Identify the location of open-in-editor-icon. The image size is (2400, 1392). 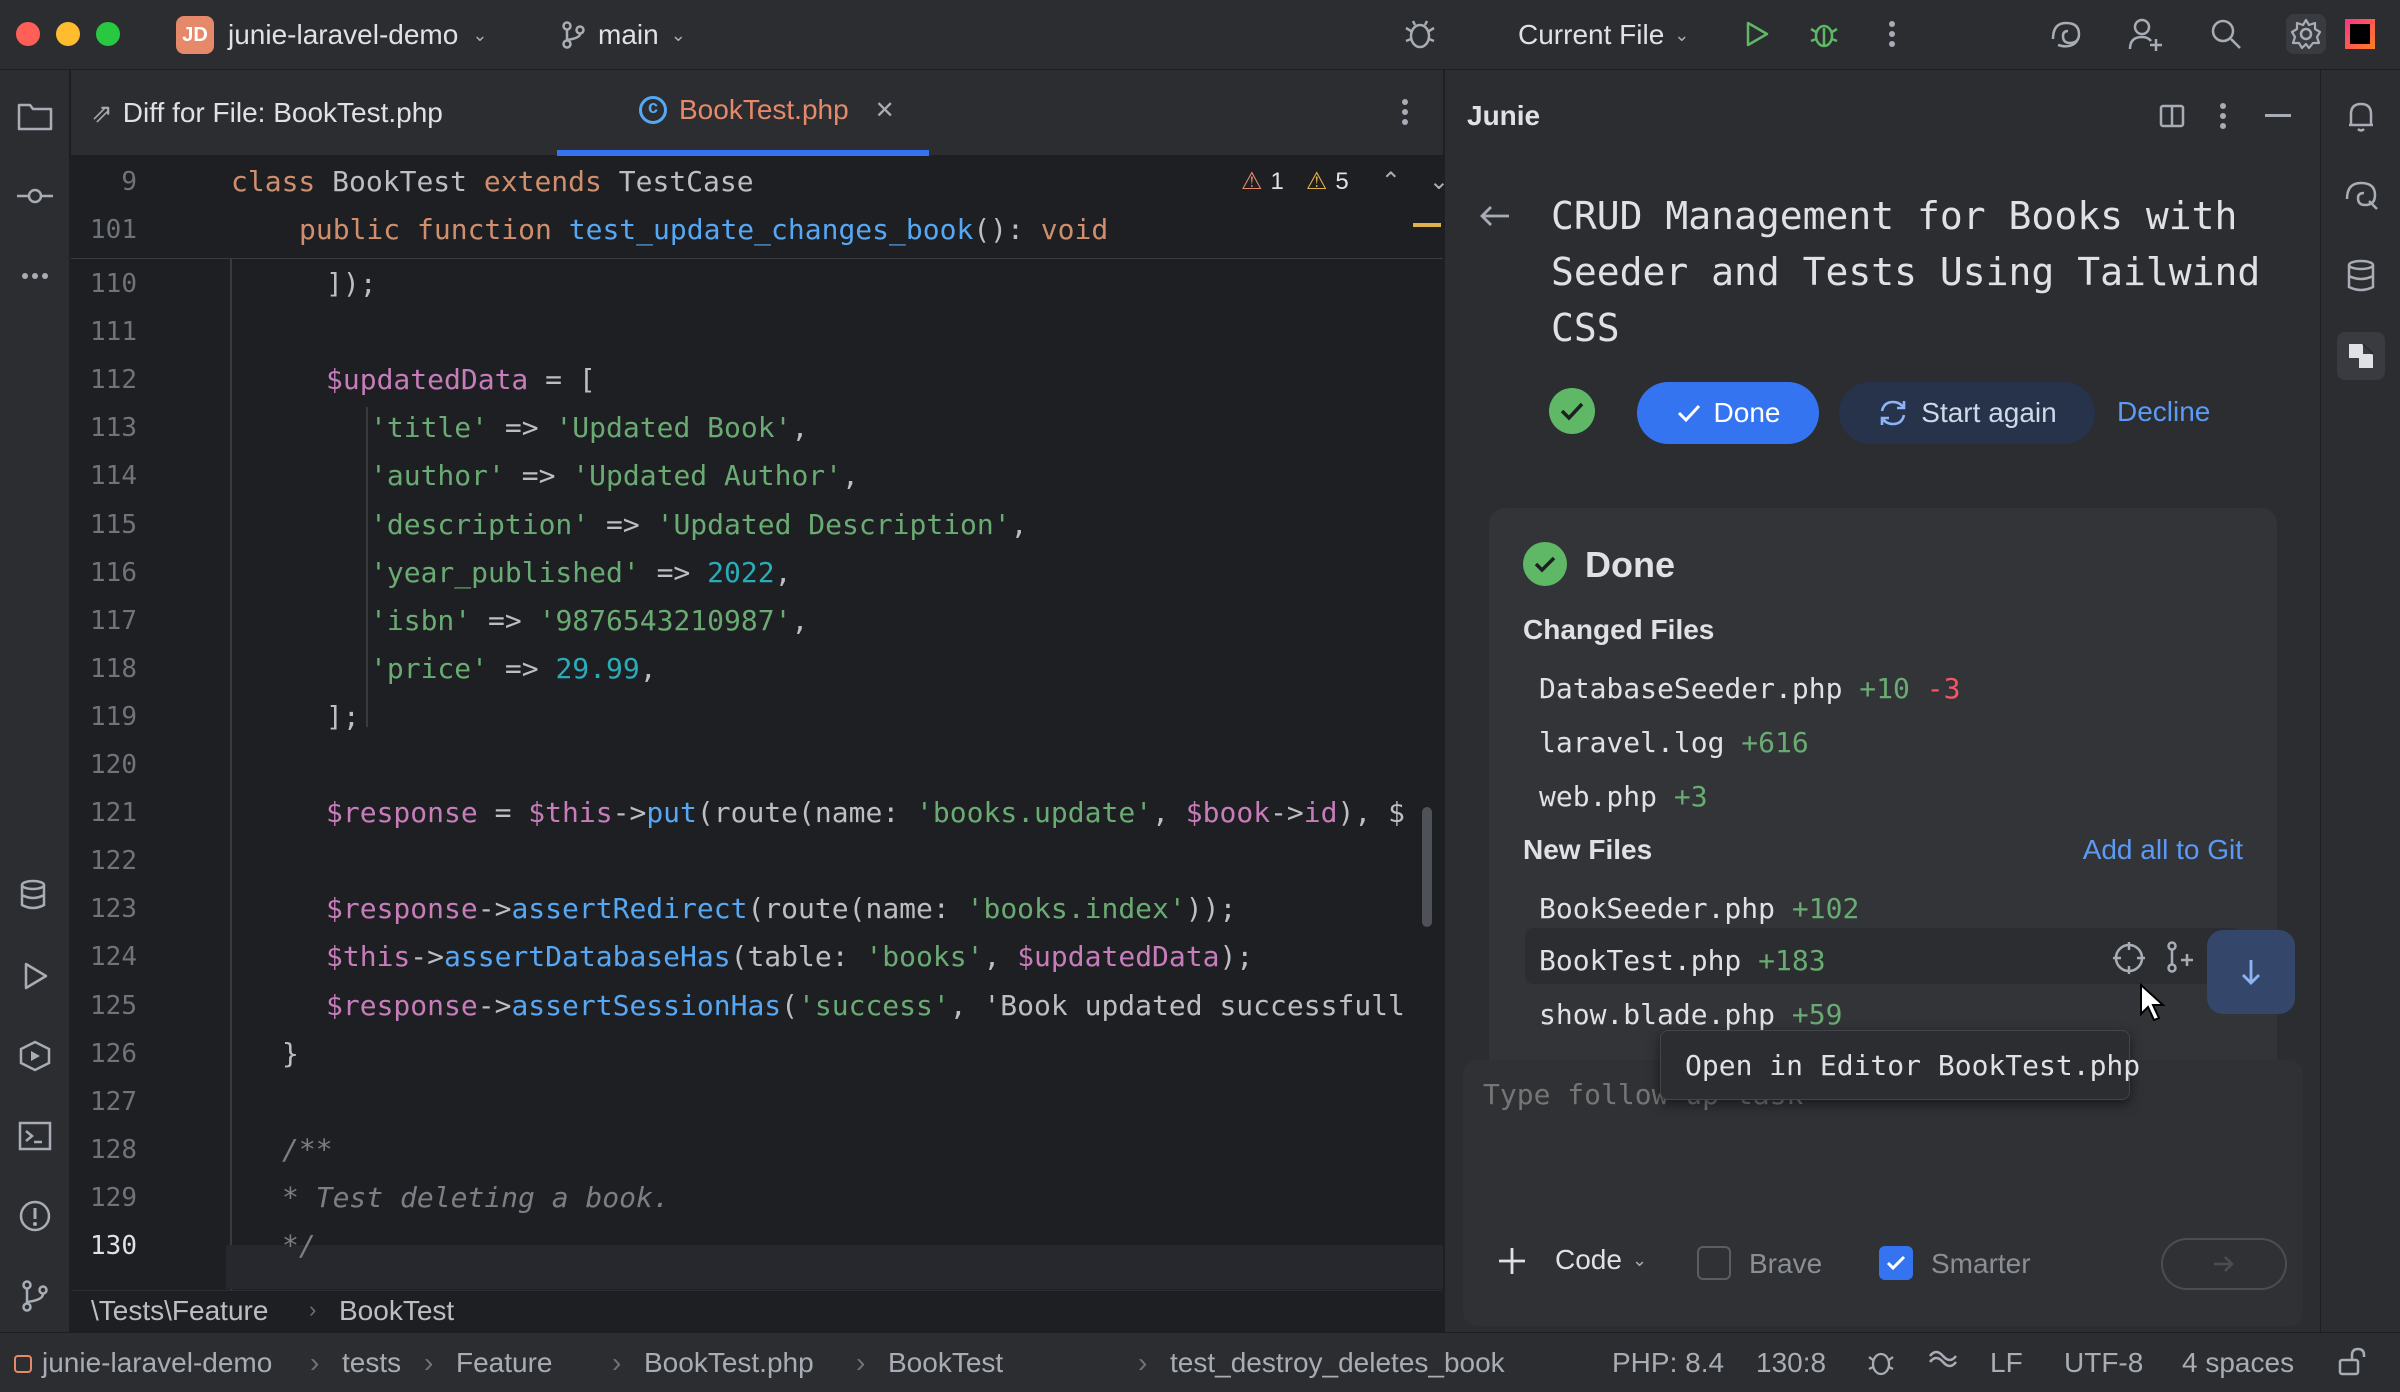
(2129, 960).